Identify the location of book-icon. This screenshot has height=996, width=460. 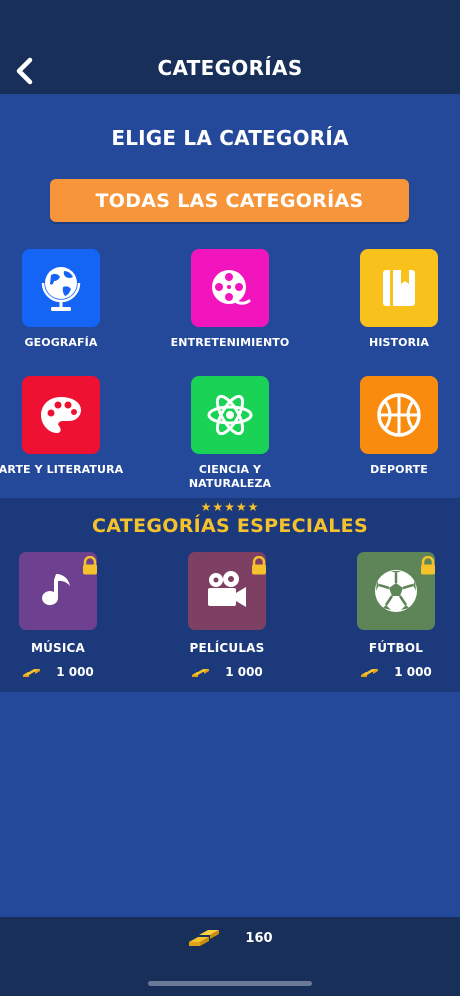
(399, 288).